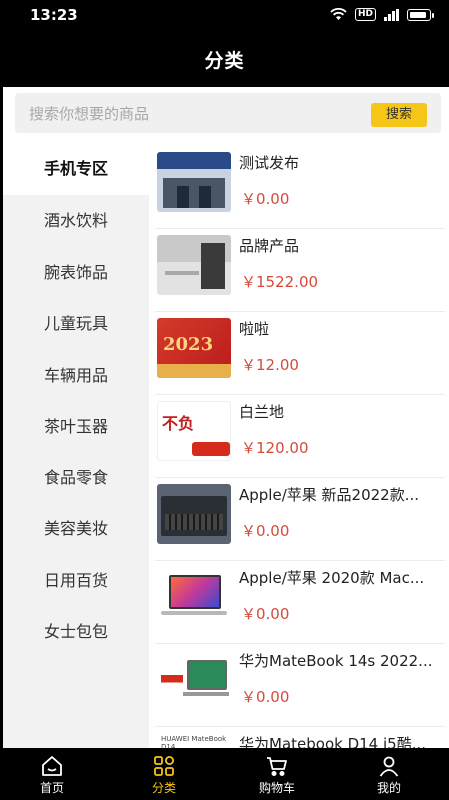 The image size is (449, 800). I want to click on tab-profile: 我的, so click(389, 774).